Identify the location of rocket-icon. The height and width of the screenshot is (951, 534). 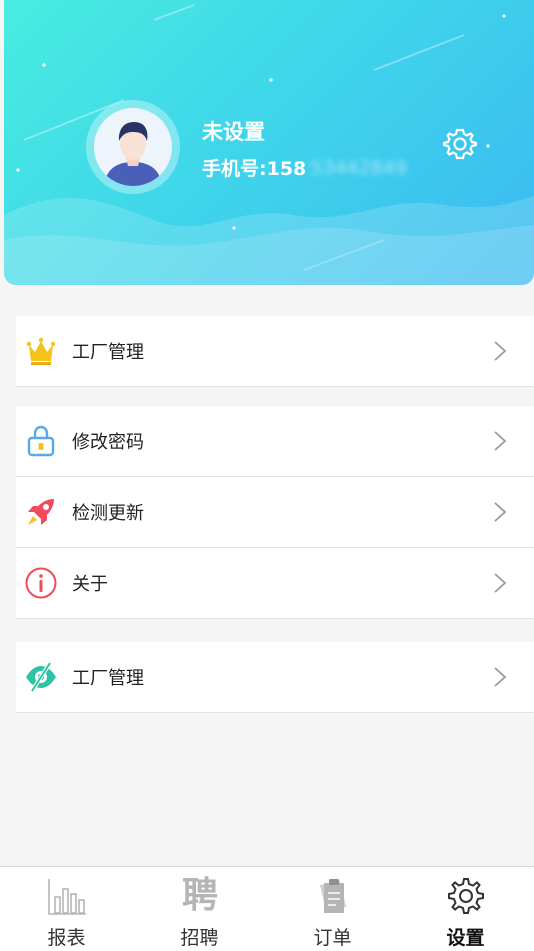
(41, 512).